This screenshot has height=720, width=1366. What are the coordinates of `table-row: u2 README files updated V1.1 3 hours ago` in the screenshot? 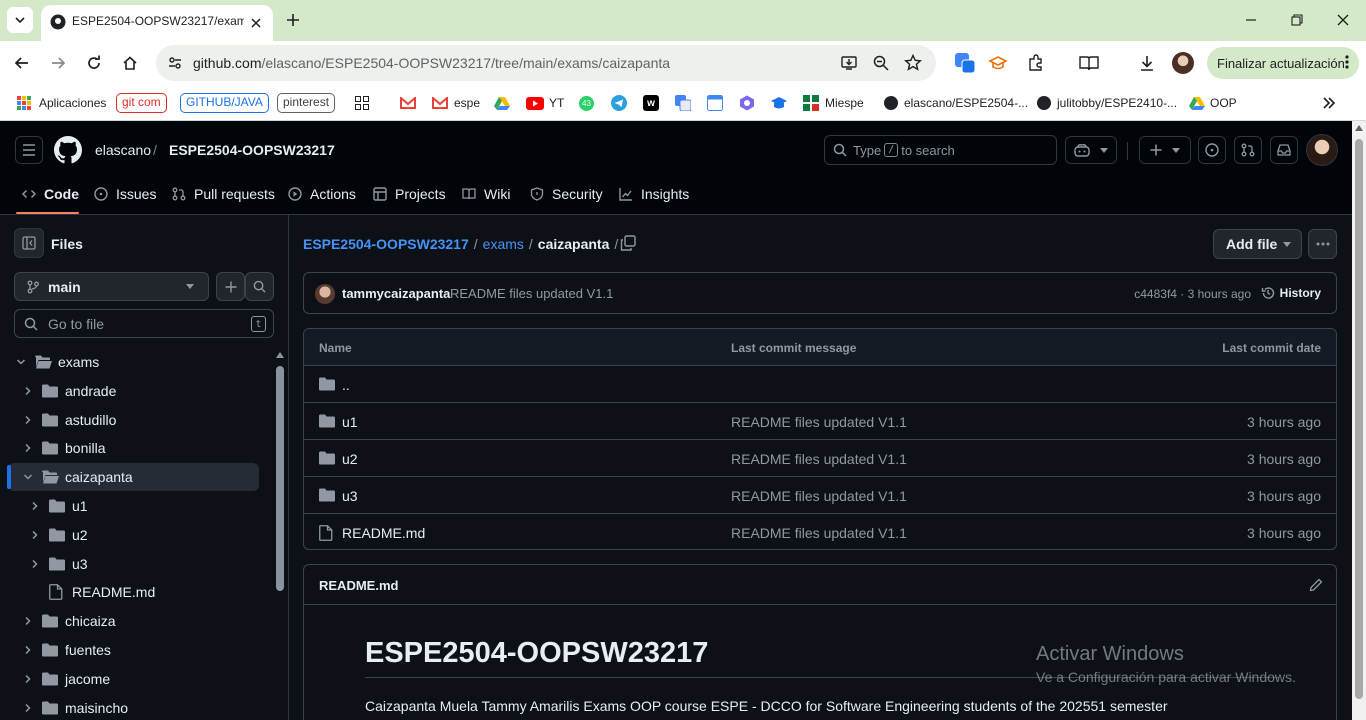 It's located at (820, 458).